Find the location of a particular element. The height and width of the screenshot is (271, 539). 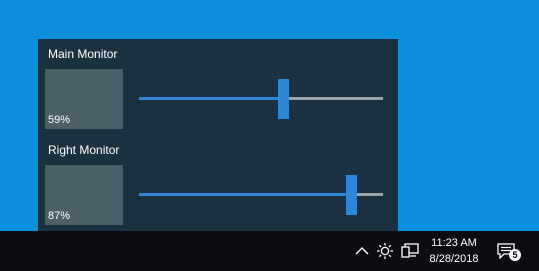

clock-date: 8/28/2018 is located at coordinates (454, 259).